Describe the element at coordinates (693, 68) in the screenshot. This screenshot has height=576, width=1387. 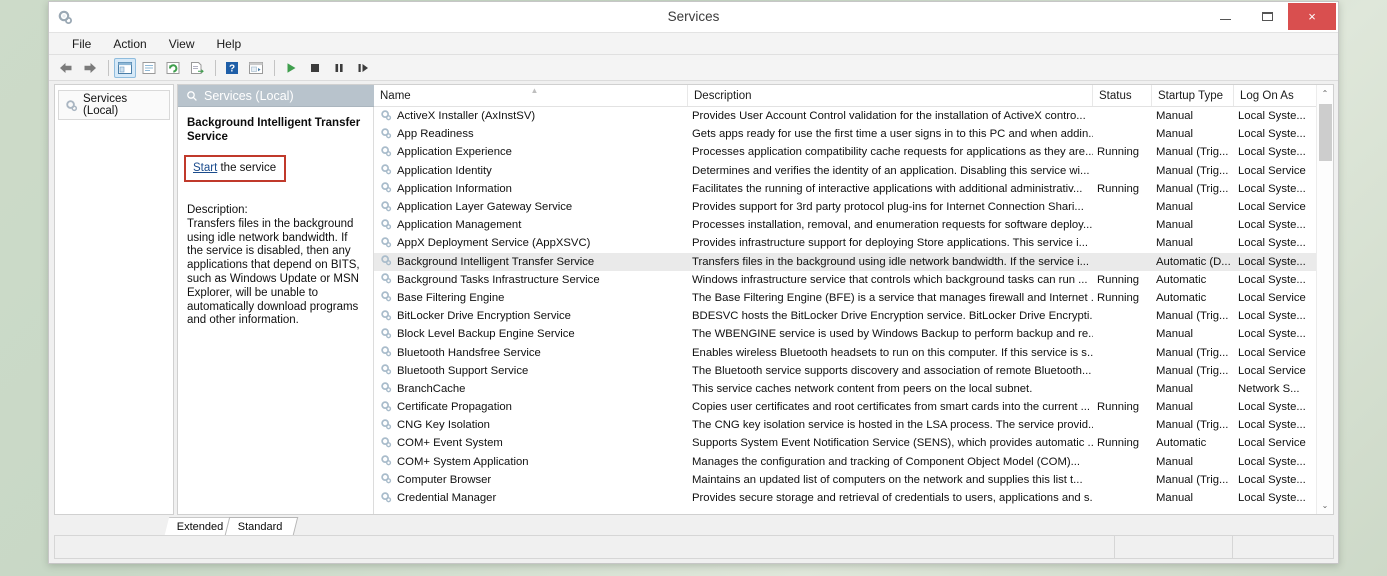
I see `toolbar: ?` at that location.